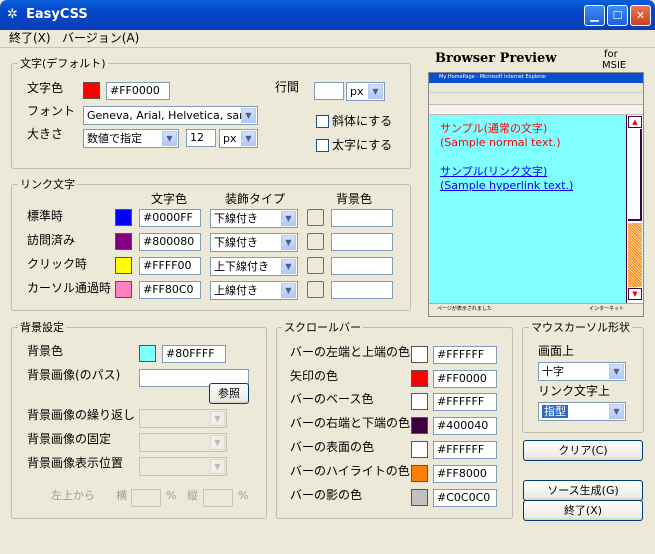 The width and height of the screenshot is (655, 554). Describe the element at coordinates (69, 288) in the screenshot. I see `link-row-label: カーソル通過時` at that location.